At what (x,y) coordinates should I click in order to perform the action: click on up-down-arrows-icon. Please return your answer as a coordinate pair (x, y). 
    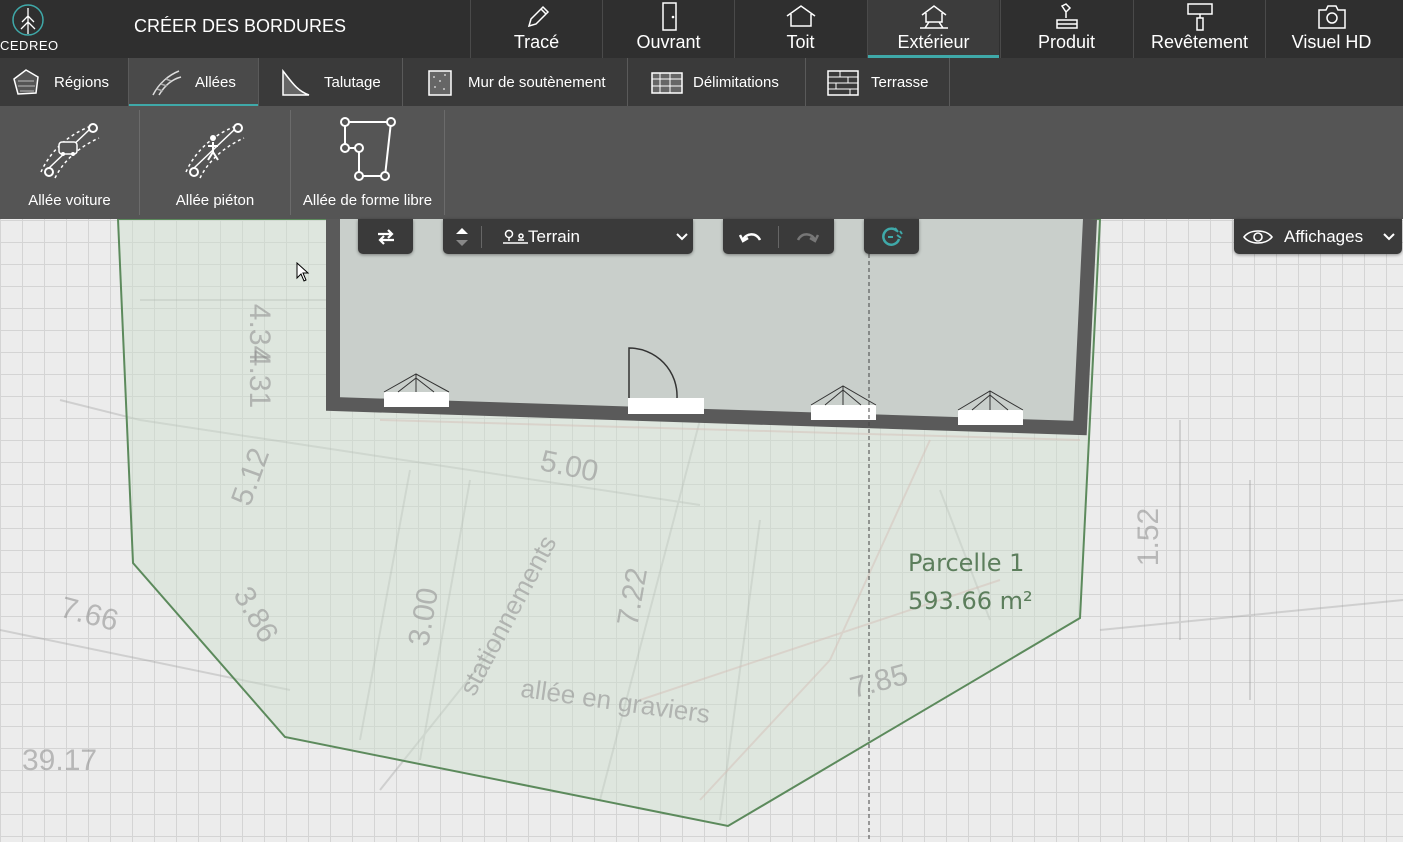
    Looking at the image, I should click on (462, 236).